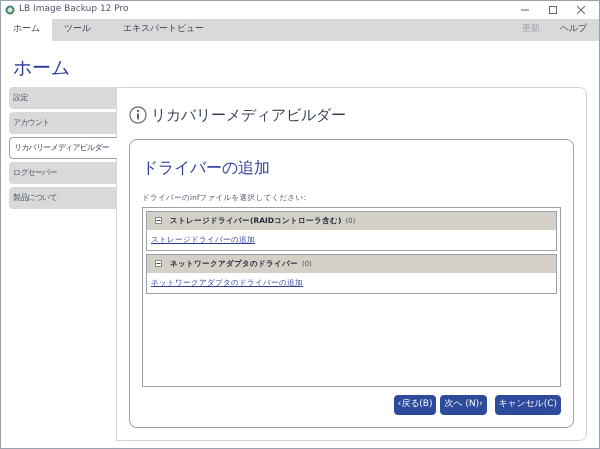 The height and width of the screenshot is (449, 600). Describe the element at coordinates (463, 404) in the screenshot. I see `next-button: 次へ (N)›` at that location.